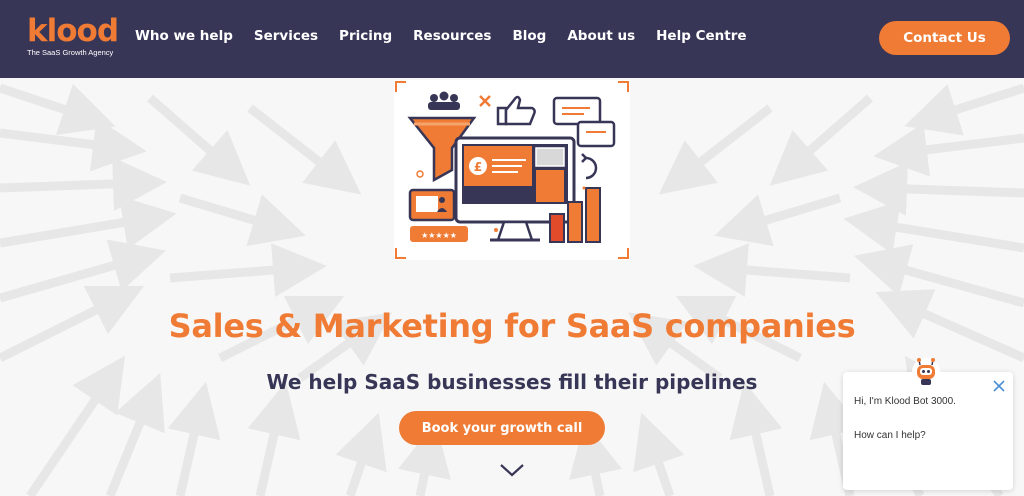 The image size is (1024, 496). I want to click on book-growth-call-button: Book your growth call, so click(502, 428).